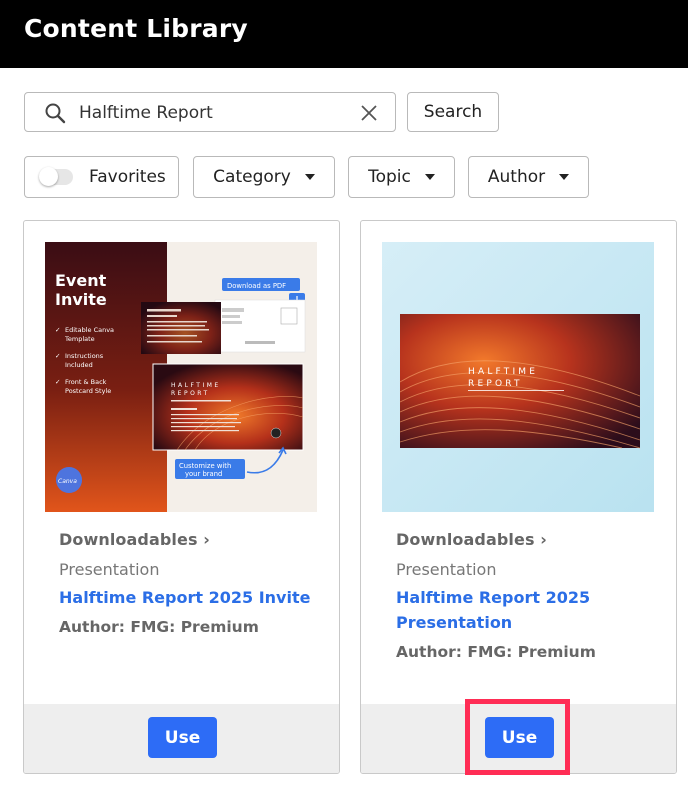 The width and height of the screenshot is (688, 799). I want to click on svg-text: Editable Canva, so click(89, 330).